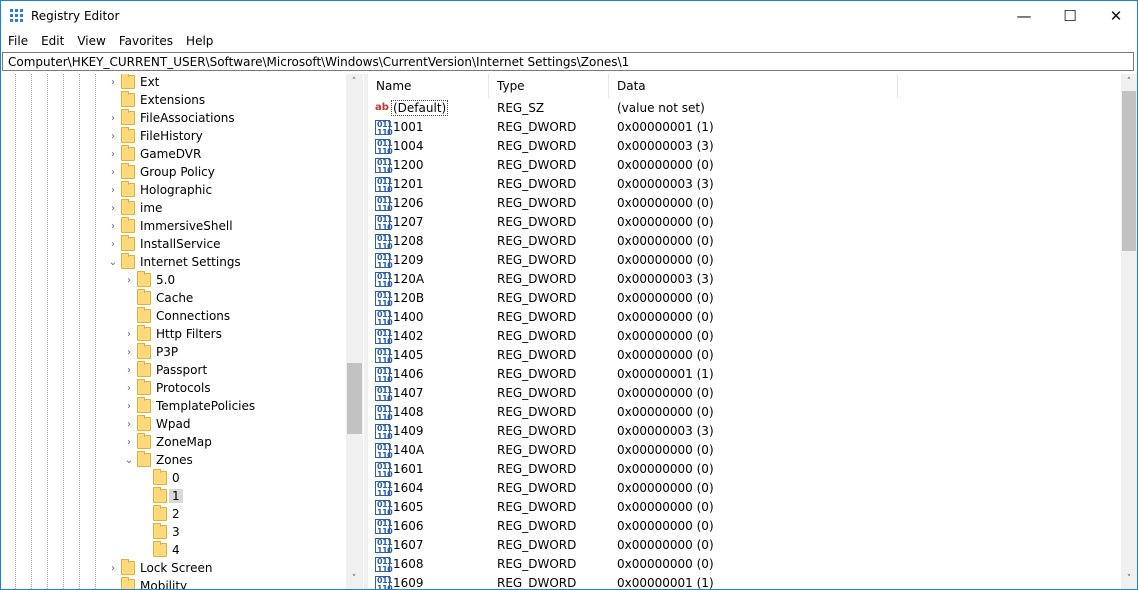  Describe the element at coordinates (174, 496) in the screenshot. I see `tree-node: 1` at that location.